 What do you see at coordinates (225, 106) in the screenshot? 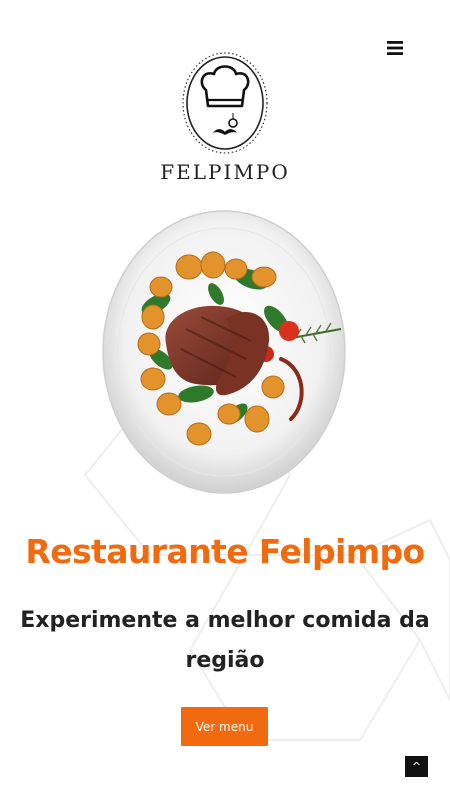
I see `chef-hat-mustache-icon` at bounding box center [225, 106].